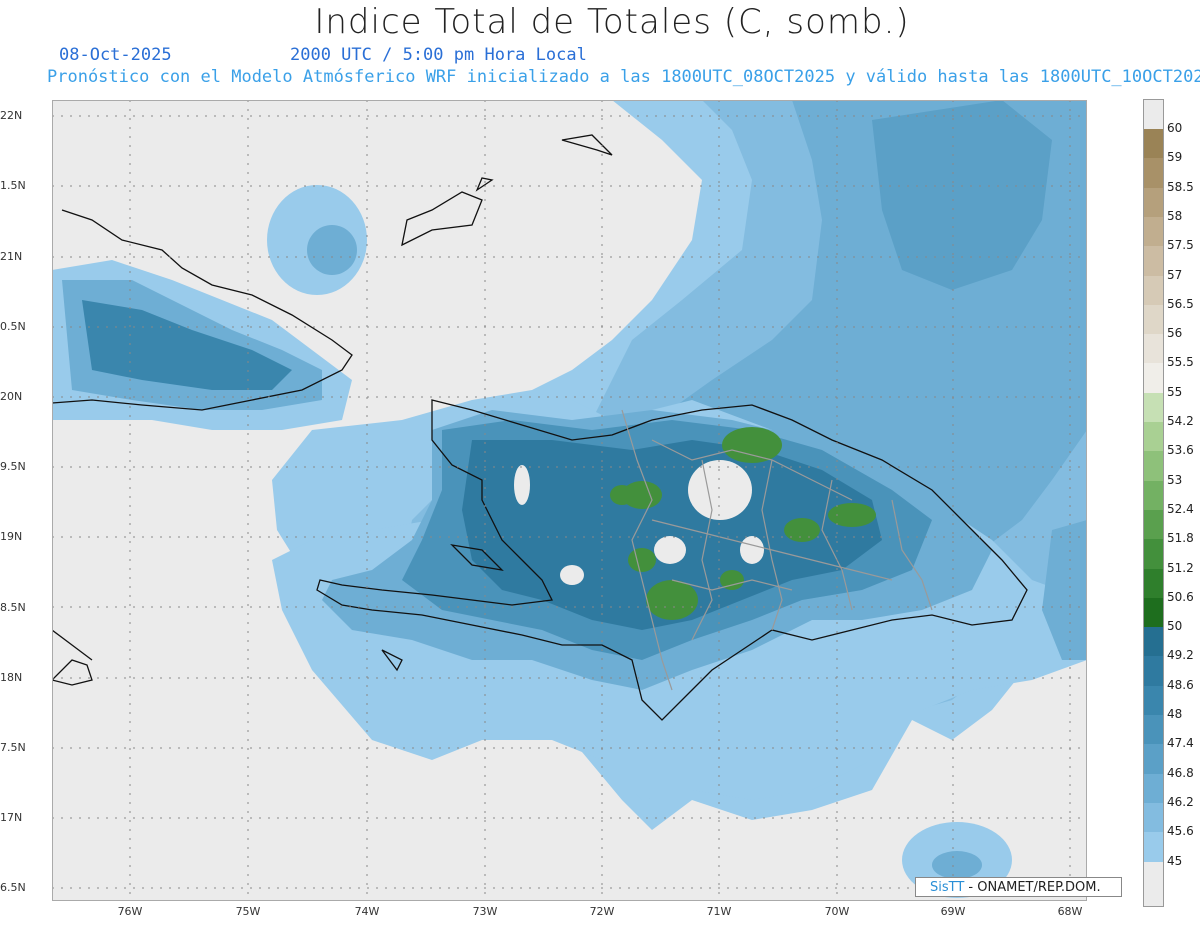  Describe the element at coordinates (13, 887) in the screenshot. I see `lat-label: 6.5N` at that location.